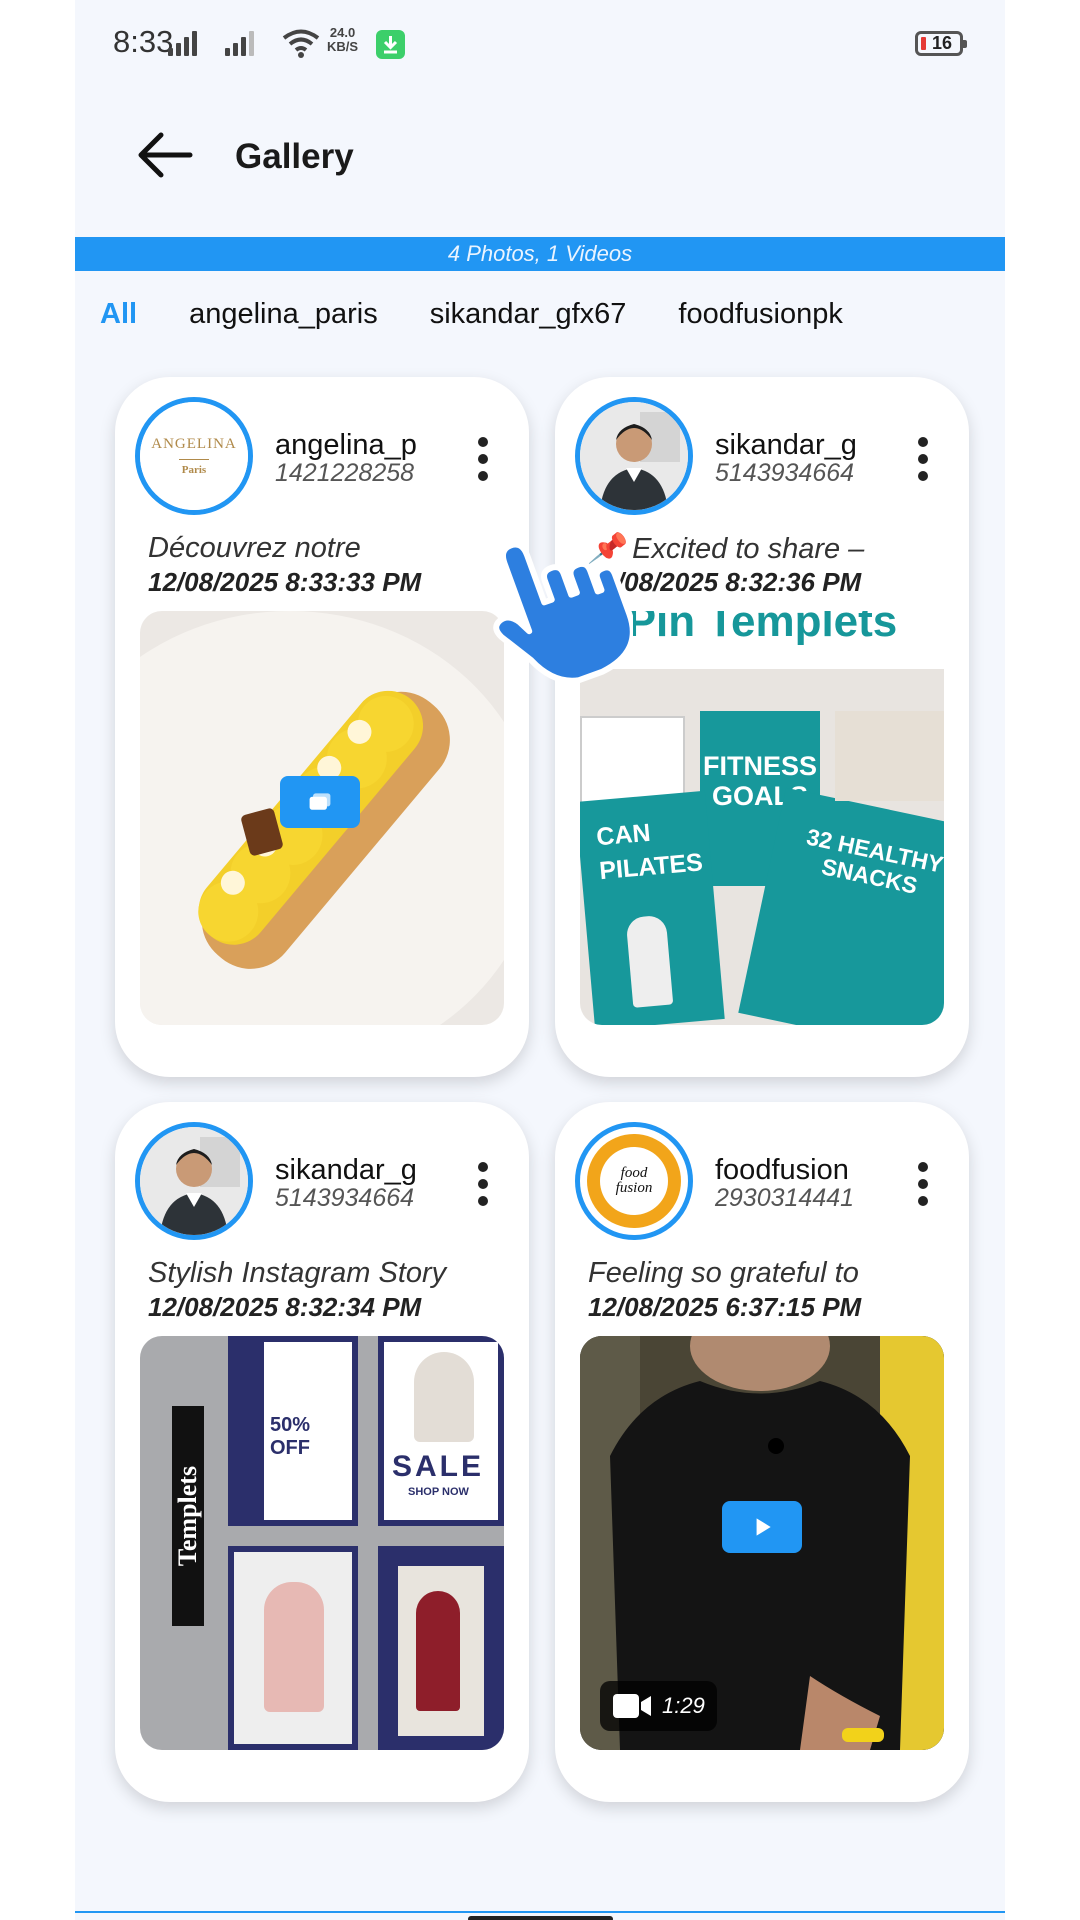 The image size is (1080, 1920). What do you see at coordinates (438, 1466) in the screenshot?
I see `thumb-text: SALE` at bounding box center [438, 1466].